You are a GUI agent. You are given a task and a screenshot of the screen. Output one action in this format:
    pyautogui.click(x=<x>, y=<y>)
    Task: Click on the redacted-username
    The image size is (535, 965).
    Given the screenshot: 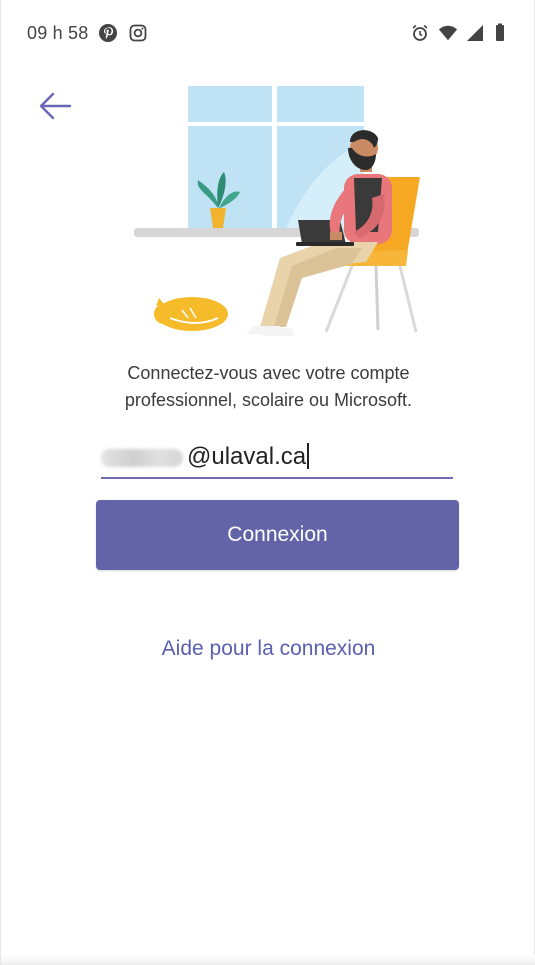 What is the action you would take?
    pyautogui.click(x=142, y=458)
    